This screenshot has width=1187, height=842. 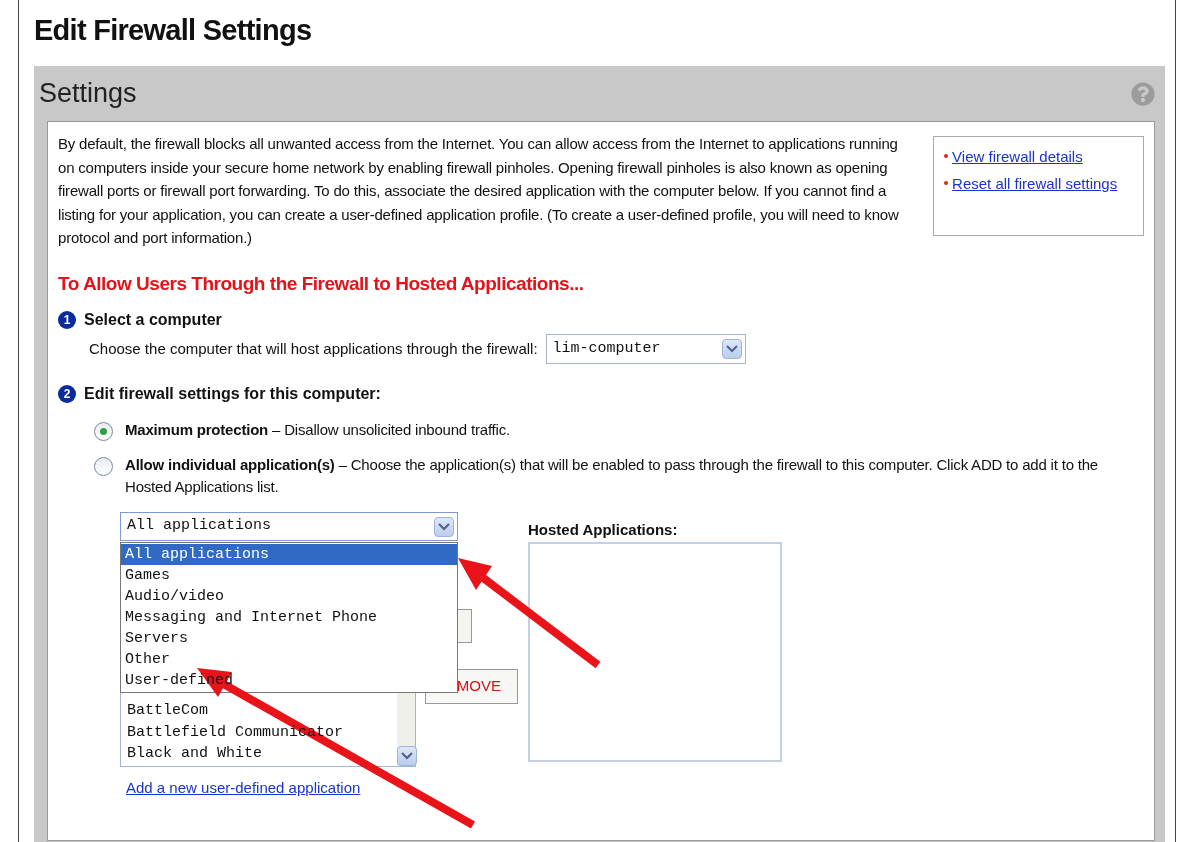 What do you see at coordinates (1143, 93) in the screenshot?
I see `help-icon` at bounding box center [1143, 93].